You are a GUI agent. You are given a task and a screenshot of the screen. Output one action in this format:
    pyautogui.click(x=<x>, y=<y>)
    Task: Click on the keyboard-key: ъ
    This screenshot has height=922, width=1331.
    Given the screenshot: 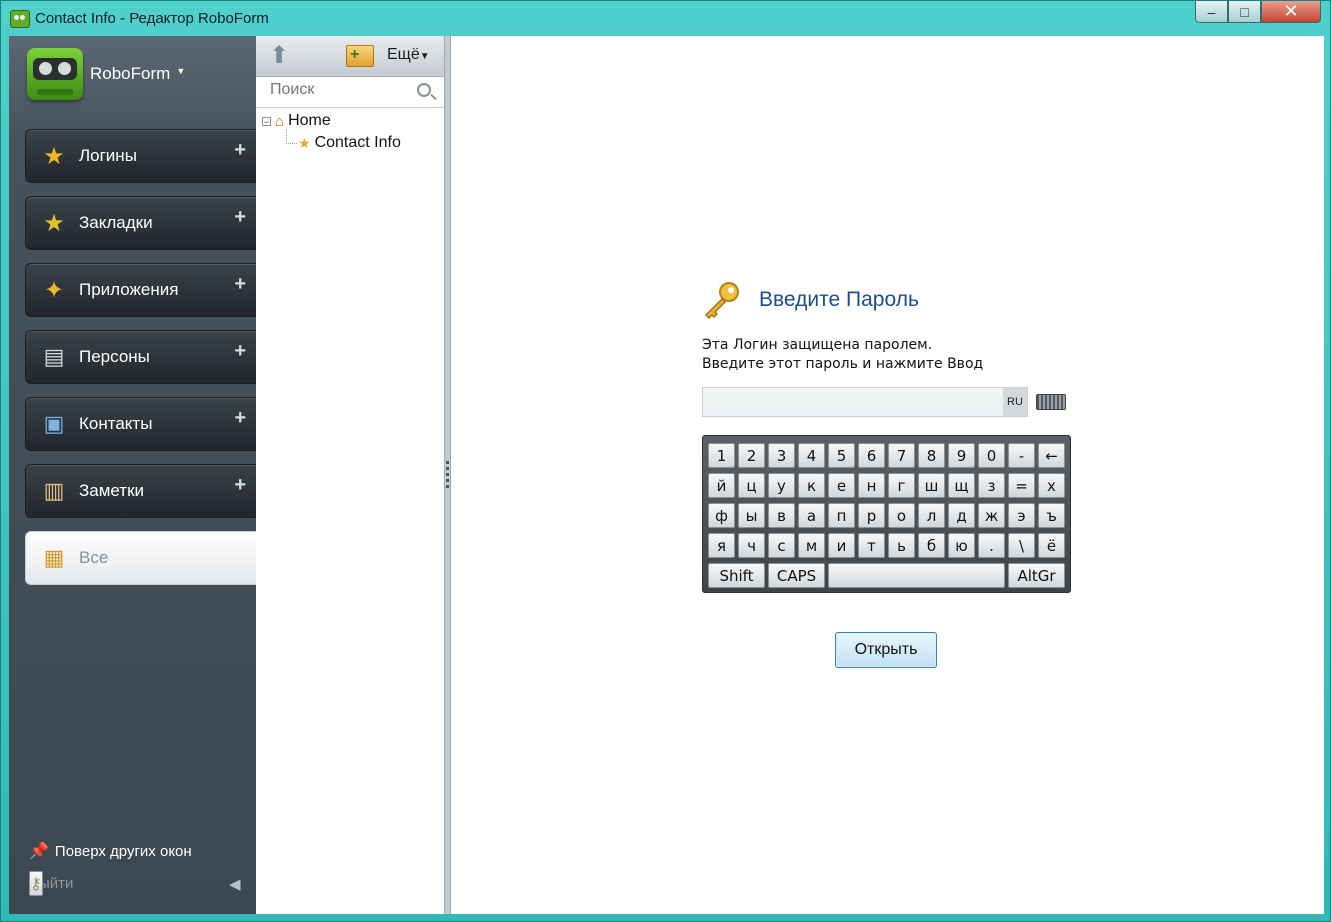 What is the action you would take?
    pyautogui.click(x=1051, y=515)
    